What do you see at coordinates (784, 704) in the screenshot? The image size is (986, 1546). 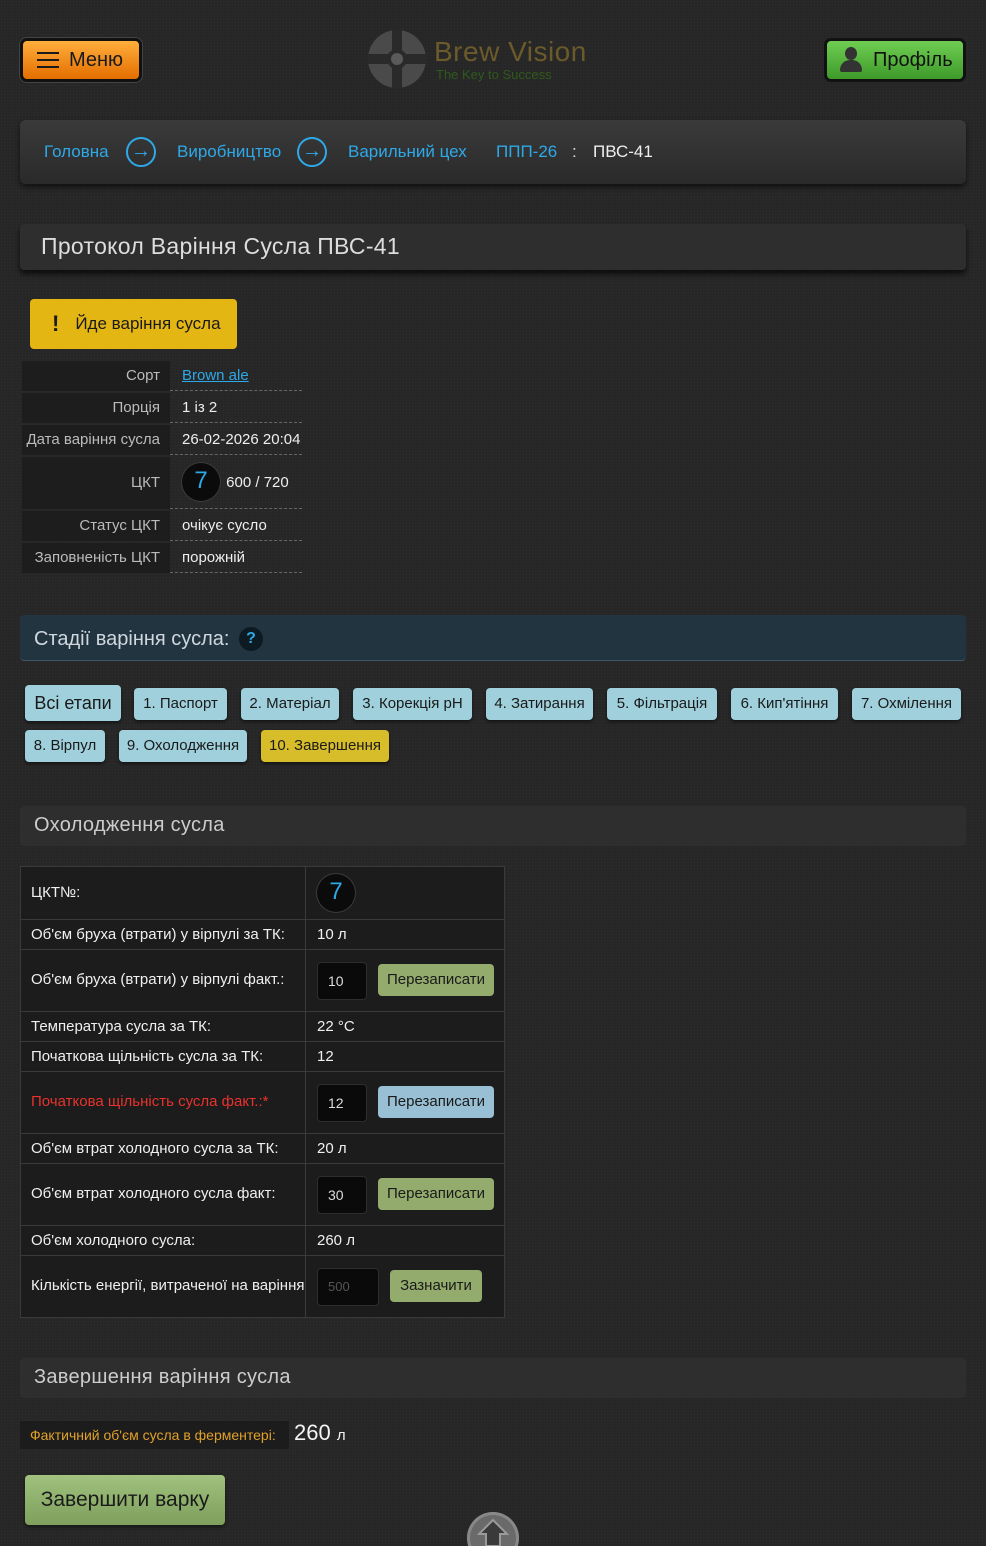 I see `stage-boiling: 6. Кип'ятіння` at bounding box center [784, 704].